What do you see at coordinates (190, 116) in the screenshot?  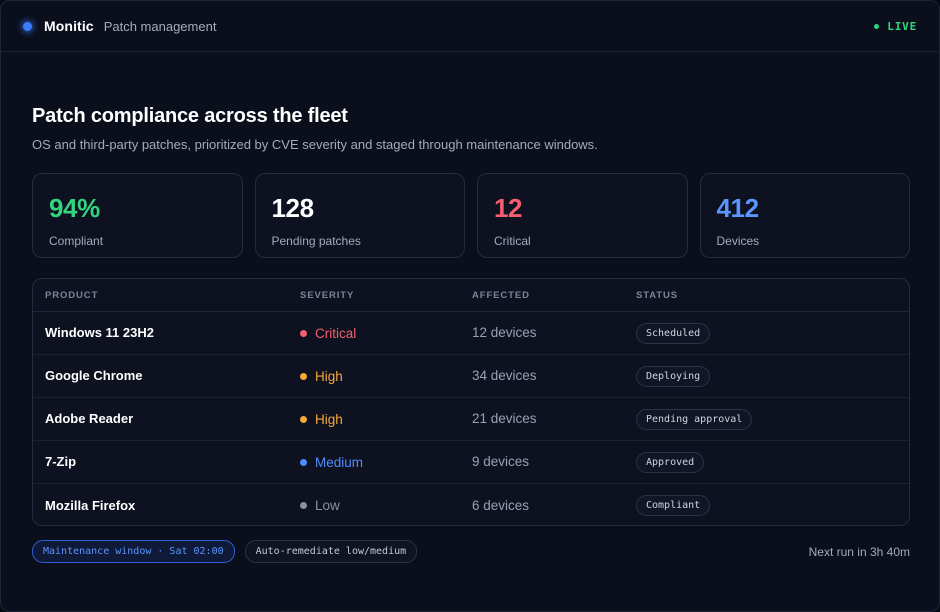 I see `page-title: Patch compliance across the fleet` at bounding box center [190, 116].